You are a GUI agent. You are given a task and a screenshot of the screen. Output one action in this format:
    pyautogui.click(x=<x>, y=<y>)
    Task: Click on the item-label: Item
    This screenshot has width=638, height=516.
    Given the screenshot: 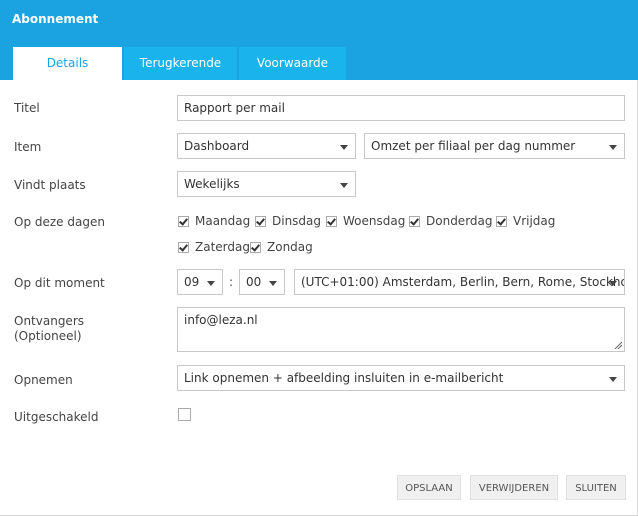 What is the action you would take?
    pyautogui.click(x=28, y=147)
    